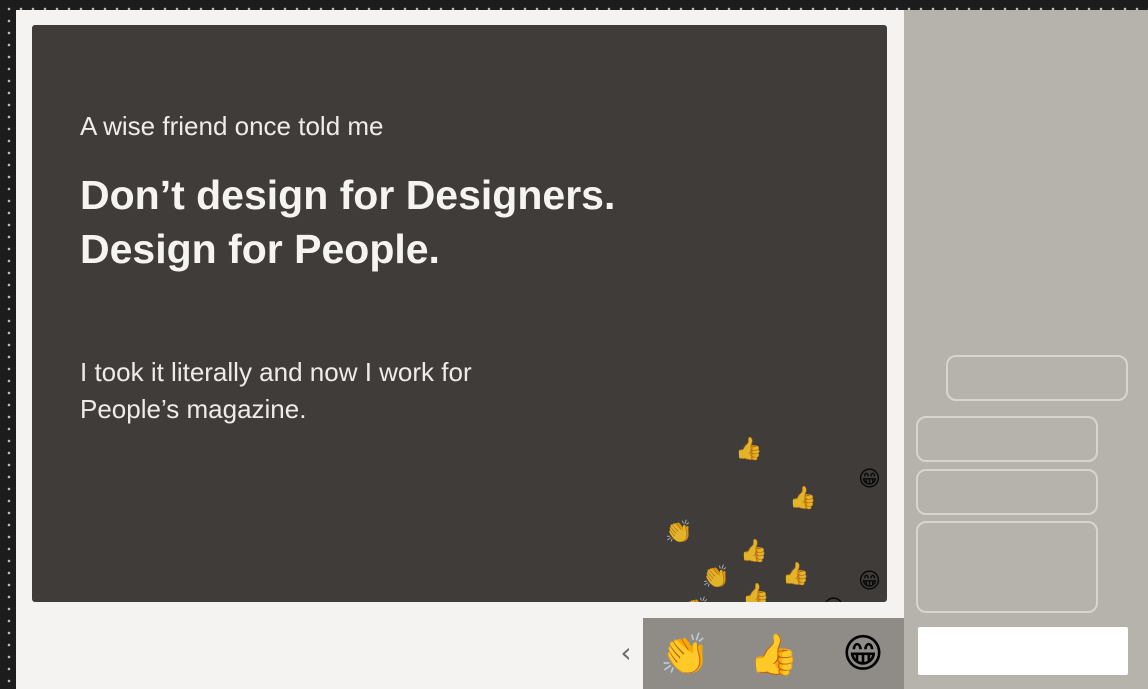 The height and width of the screenshot is (689, 1148). Describe the element at coordinates (193, 409) in the screenshot. I see `body-line-2: People’s magazine.` at that location.